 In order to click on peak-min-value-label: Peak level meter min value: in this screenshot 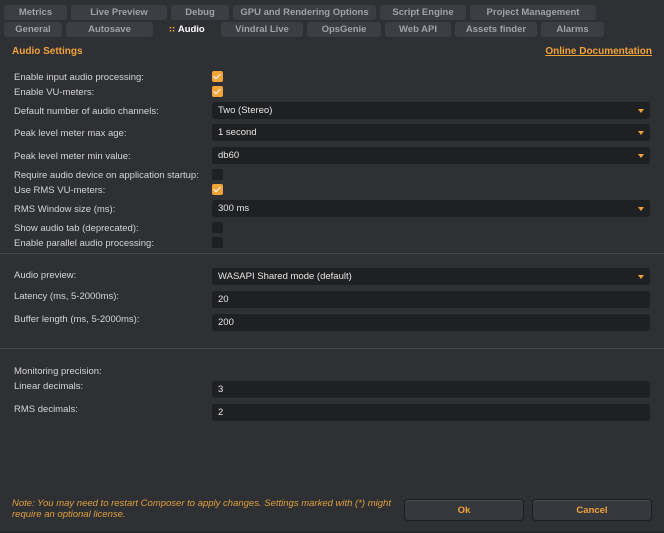, I will do `click(72, 156)`.